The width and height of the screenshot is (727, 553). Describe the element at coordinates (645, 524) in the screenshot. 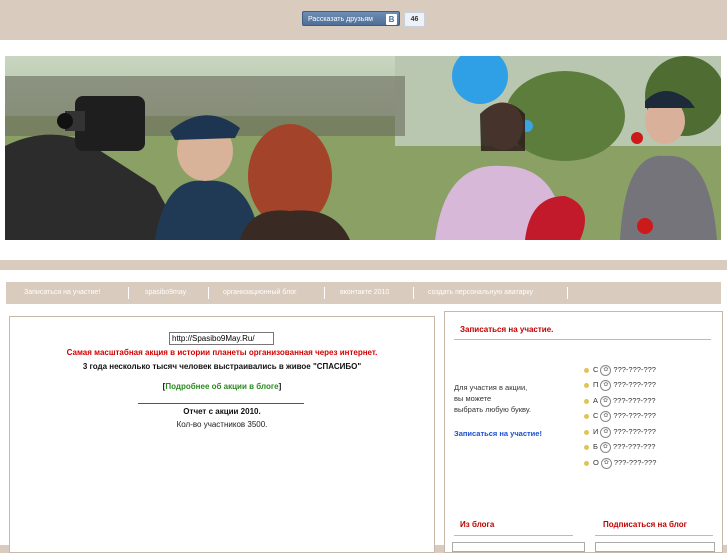

I see `subscribe-title: Подписаться на блог` at that location.